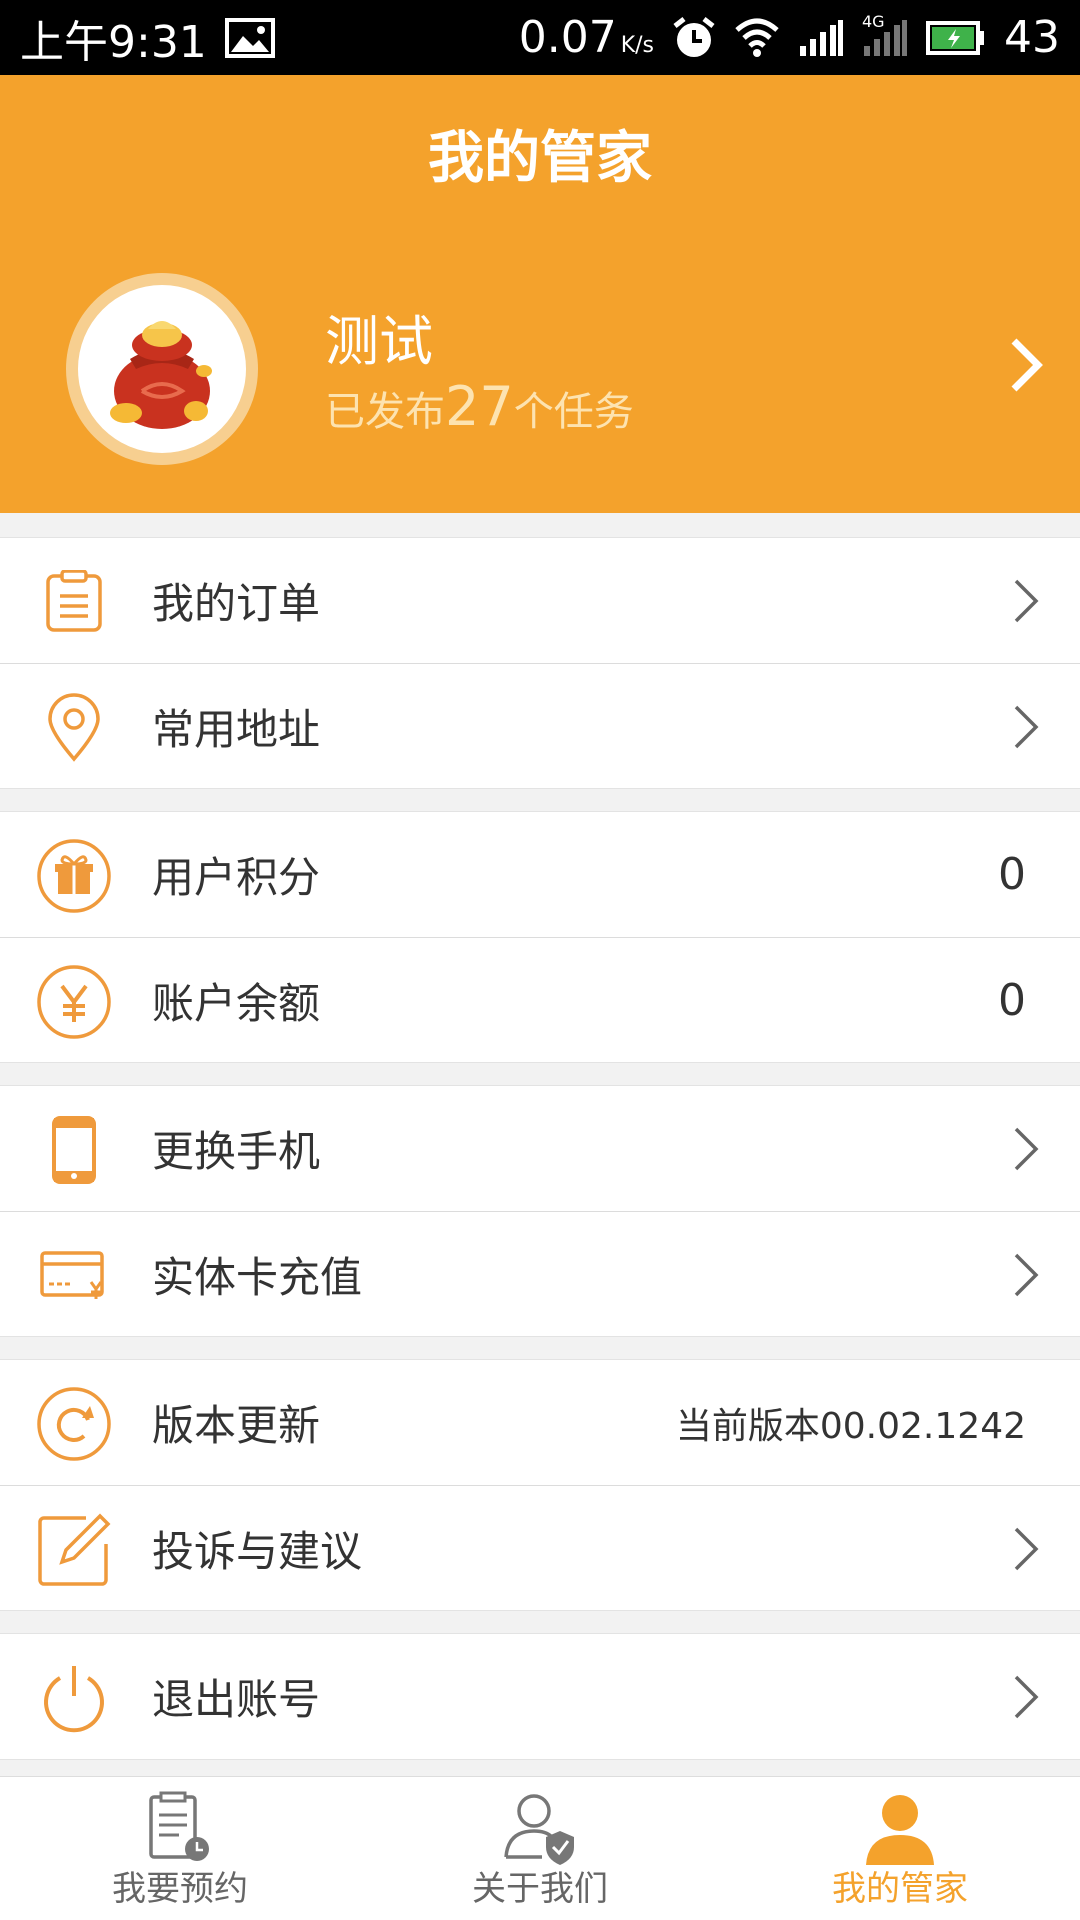 The image size is (1080, 1920). What do you see at coordinates (540, 1148) in the screenshot?
I see `change-phone-item: 更换手机` at bounding box center [540, 1148].